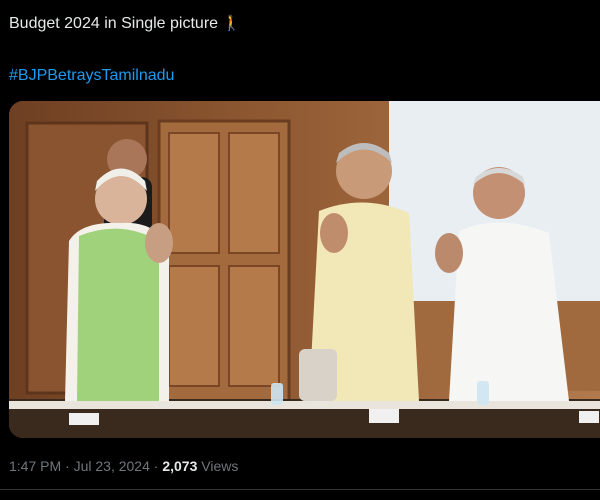 The width and height of the screenshot is (600, 500). Describe the element at coordinates (300, 489) in the screenshot. I see `divider` at that location.